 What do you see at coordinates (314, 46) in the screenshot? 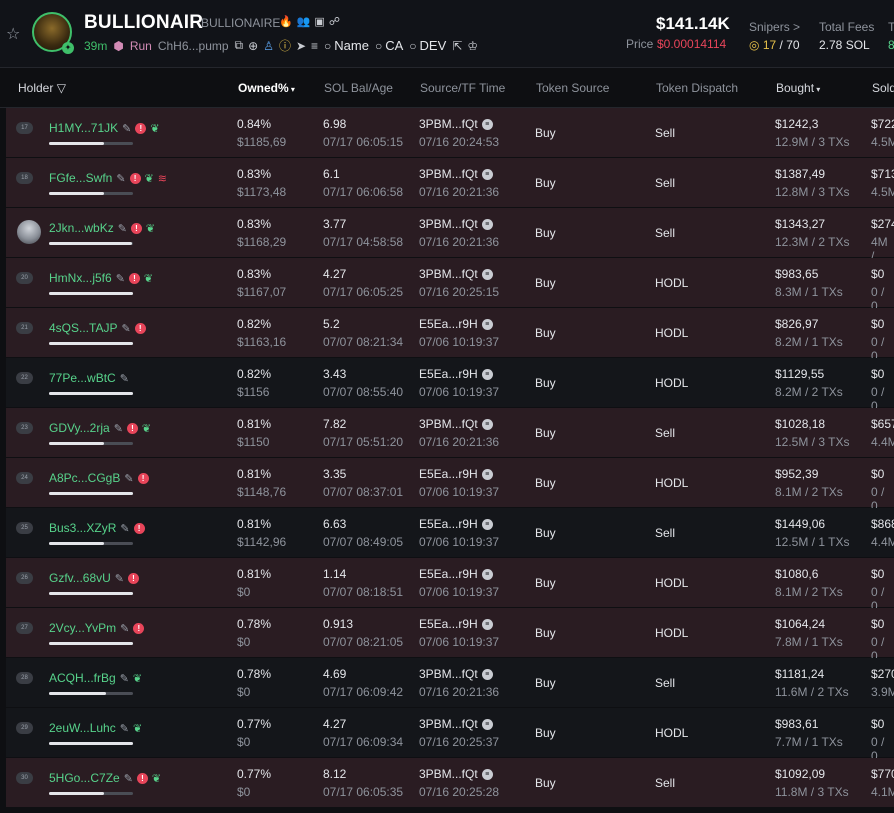
I see `list-icon: ≡` at bounding box center [314, 46].